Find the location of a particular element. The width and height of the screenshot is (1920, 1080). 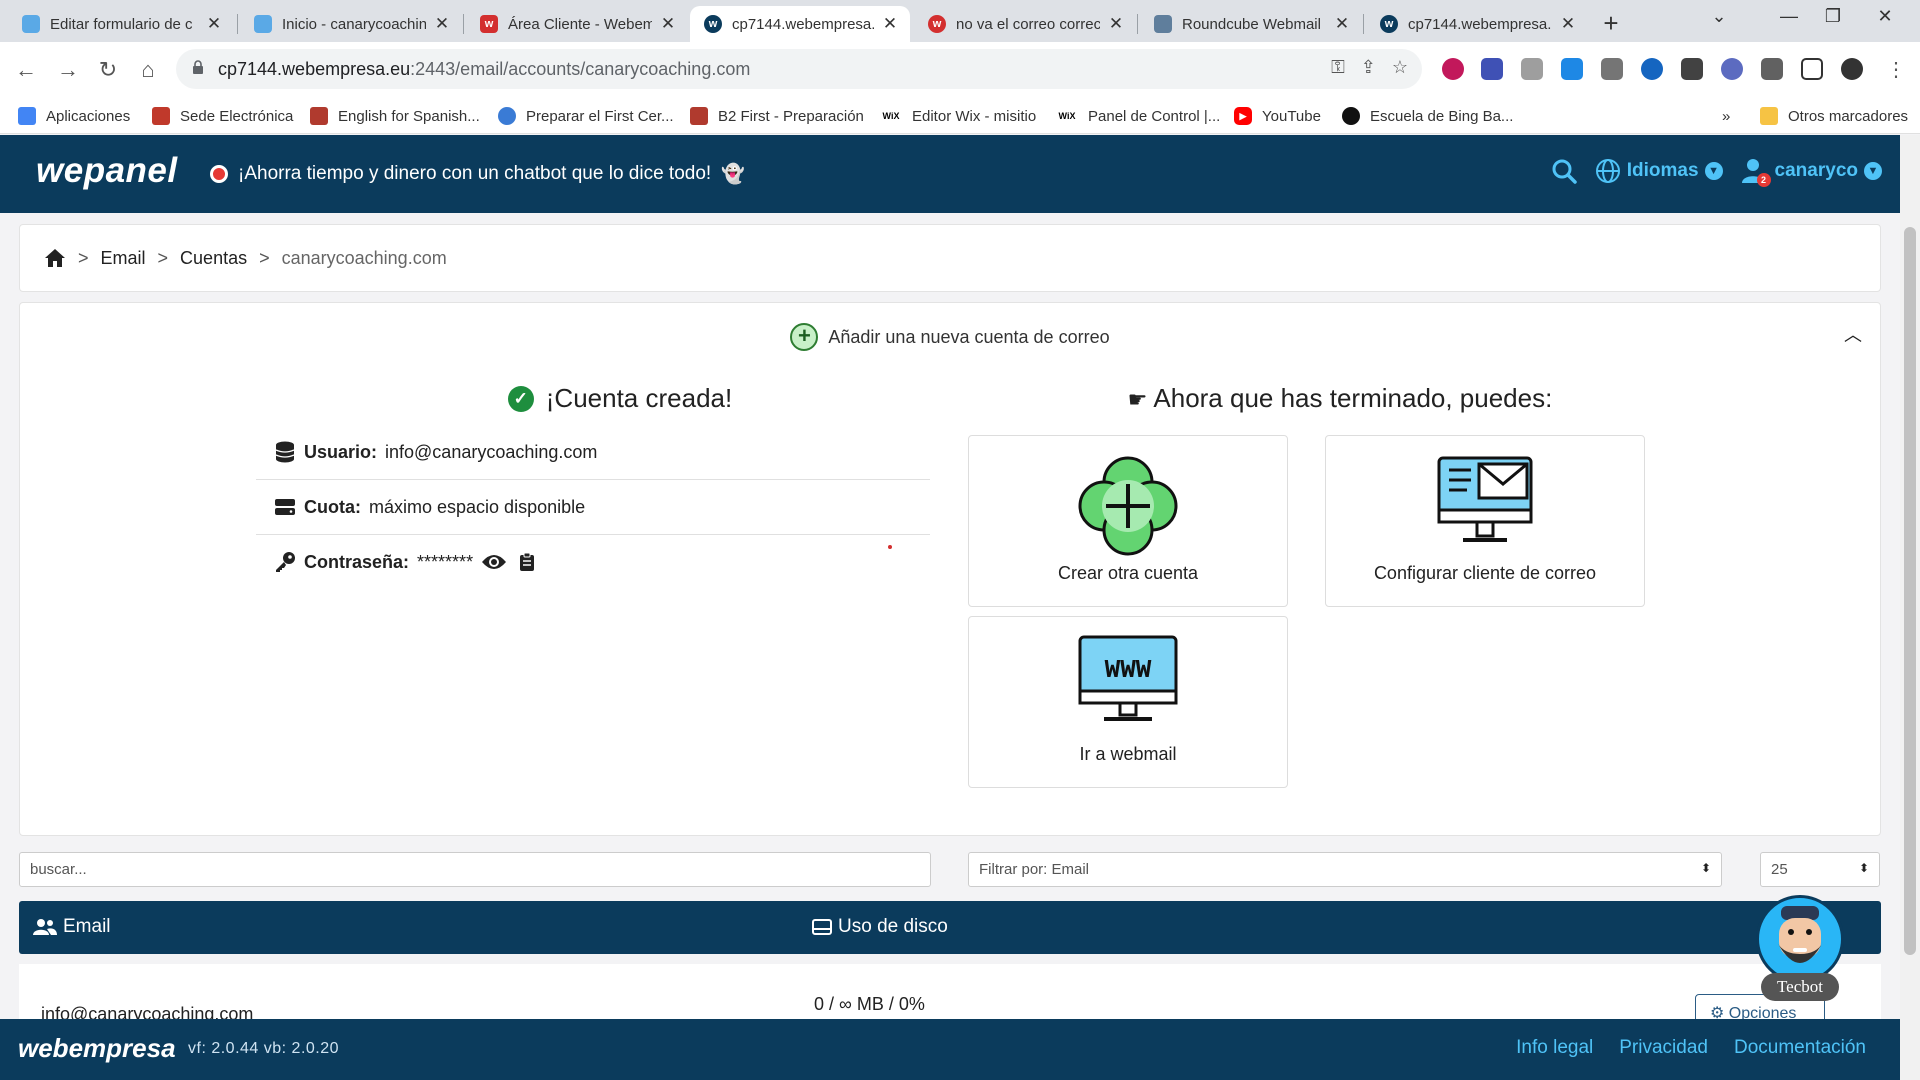

tab-cp7144-second: w cp7144.webempresa.e ✕ is located at coordinates (1477, 24).